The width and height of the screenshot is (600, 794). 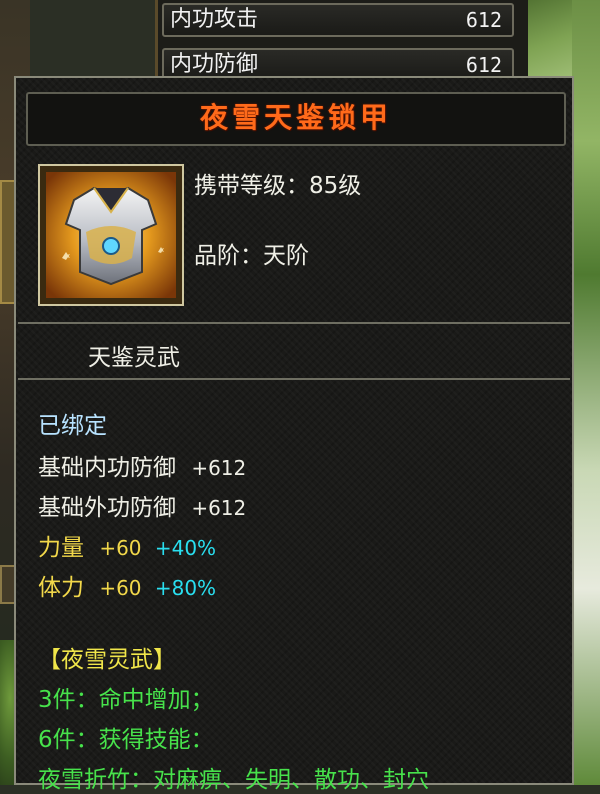 What do you see at coordinates (278, 186) in the screenshot?
I see `carry-level: 携带等级：85级` at bounding box center [278, 186].